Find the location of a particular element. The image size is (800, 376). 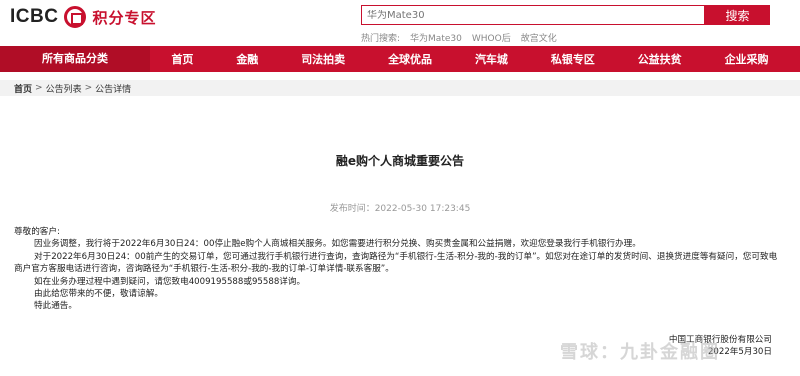

hot-search-item: 华为Mate30 is located at coordinates (436, 37).